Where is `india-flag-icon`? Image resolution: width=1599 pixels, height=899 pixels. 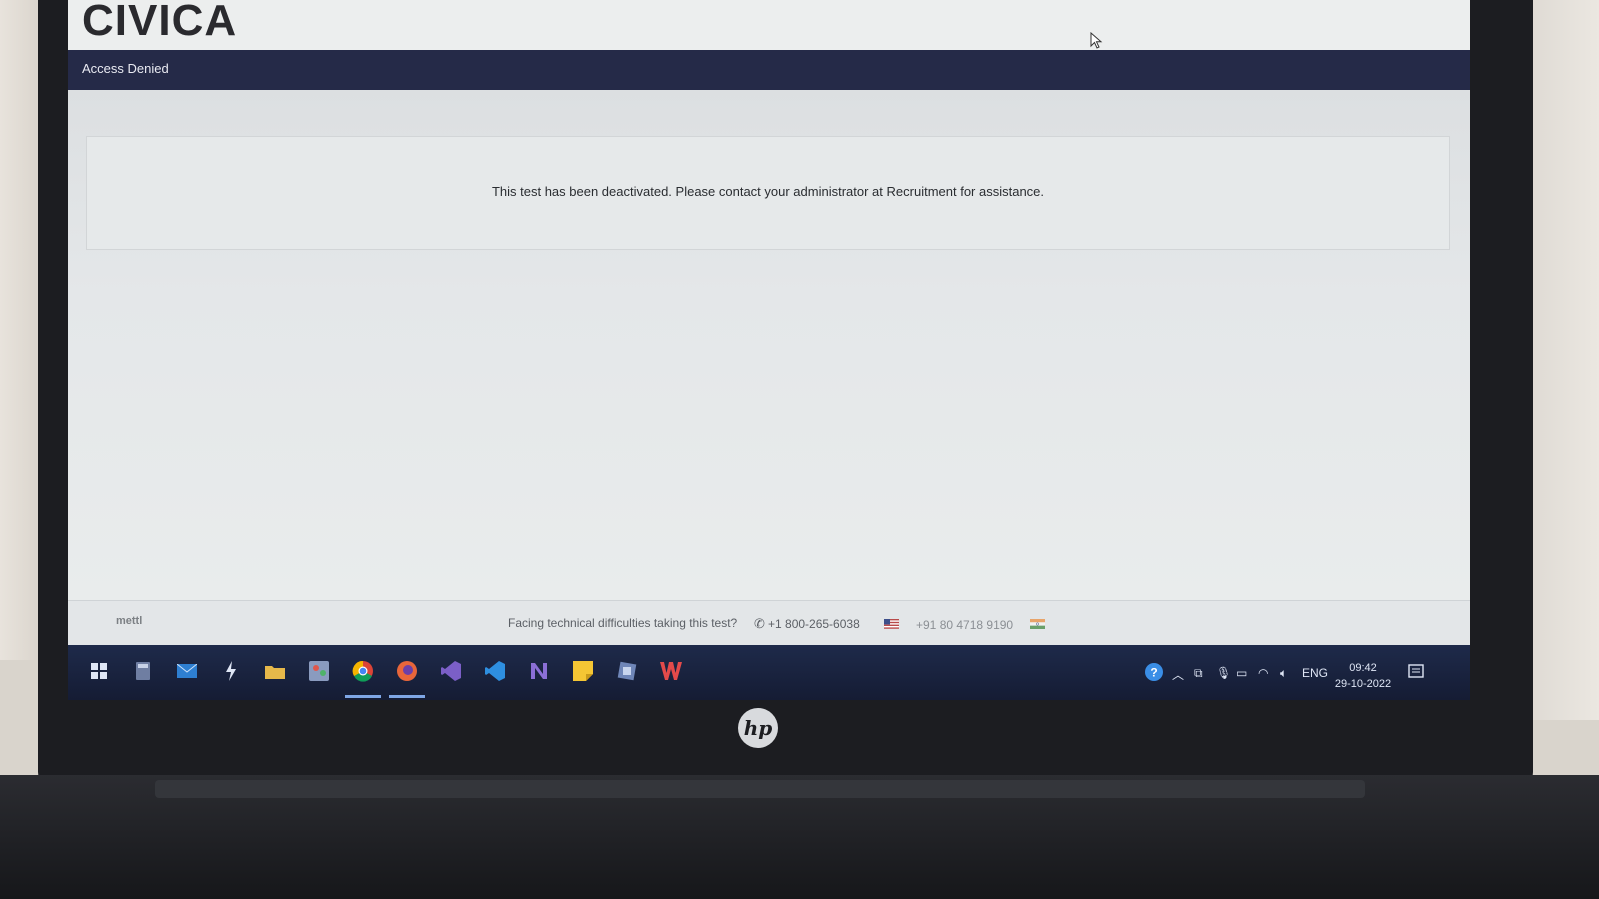 india-flag-icon is located at coordinates (1037, 624).